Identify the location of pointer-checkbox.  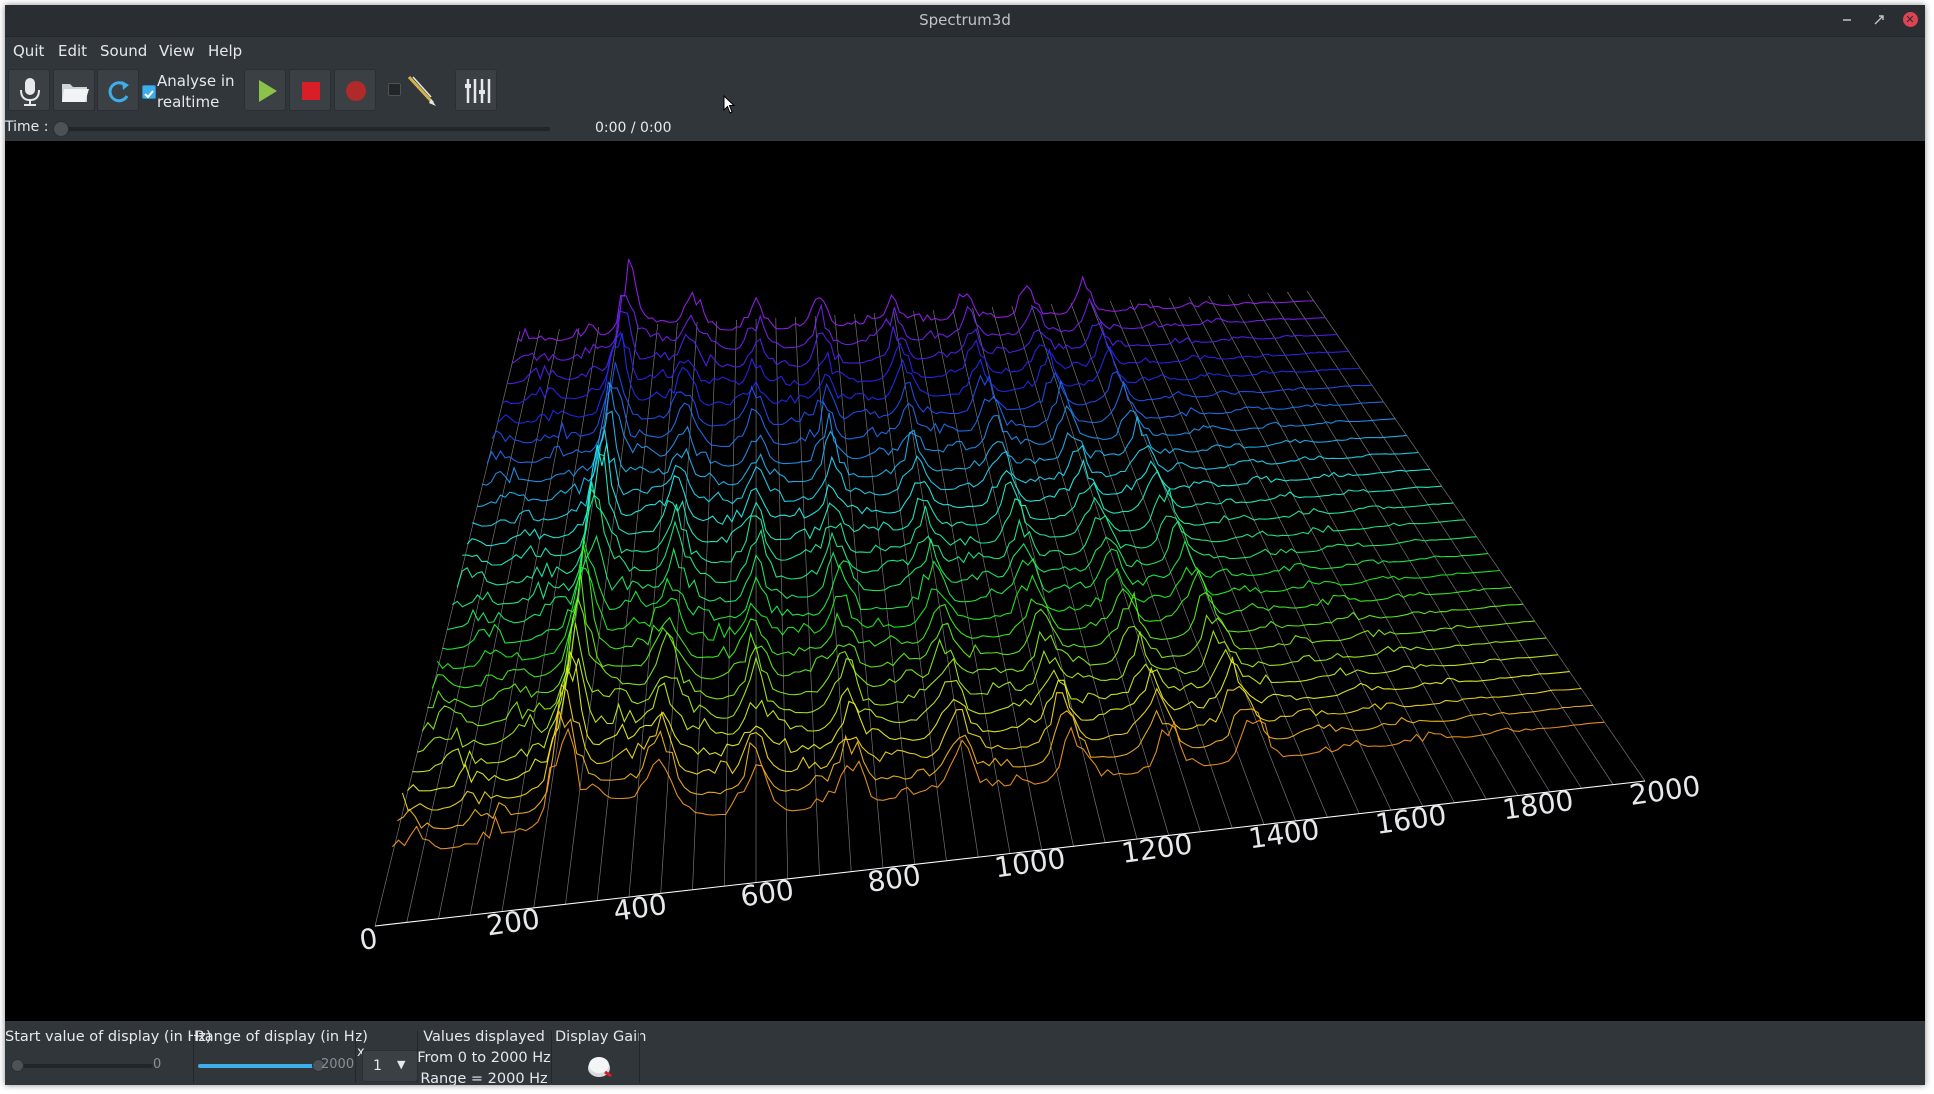
(394, 89).